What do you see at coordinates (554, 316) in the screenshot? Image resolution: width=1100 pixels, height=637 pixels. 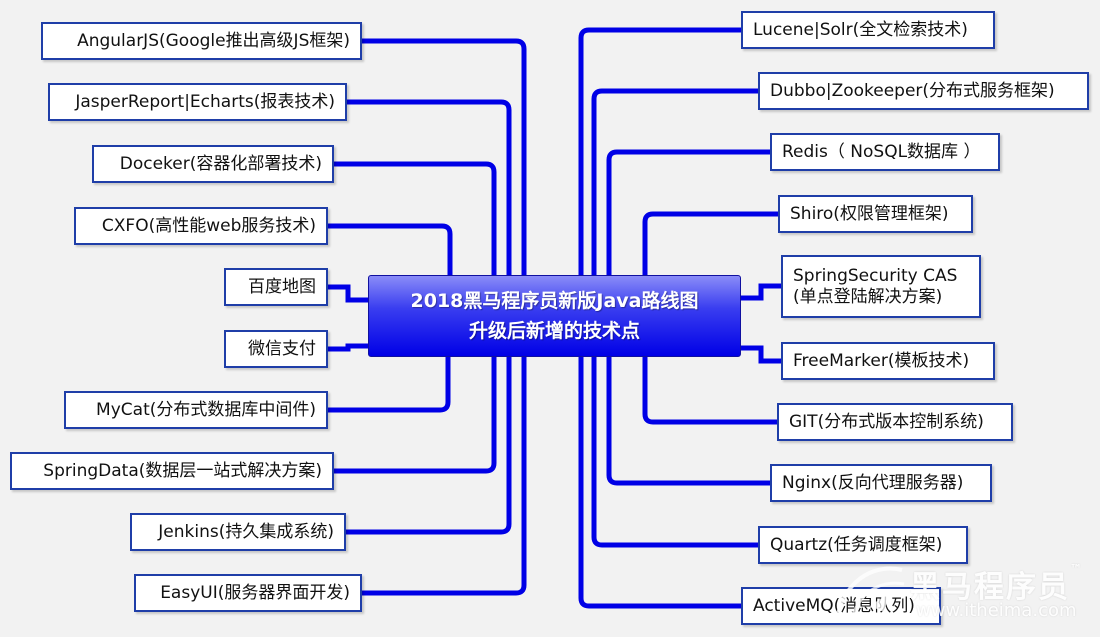 I see `central-topic: 2018黑马程序员新版Java路线图 升级后新增的技术点` at bounding box center [554, 316].